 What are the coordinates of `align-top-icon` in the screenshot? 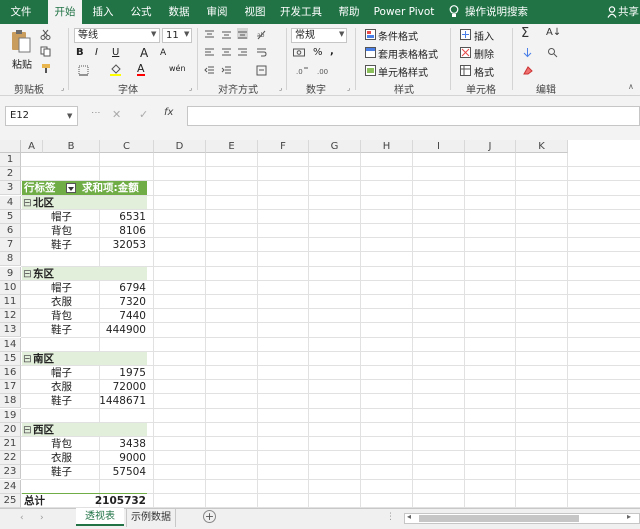 It's located at (209, 34).